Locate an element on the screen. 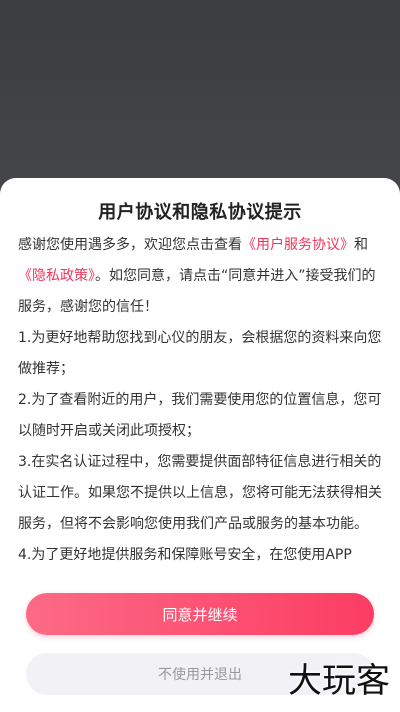 This screenshot has height=712, width=400. watermark-logo: 大玩客 is located at coordinates (339, 681).